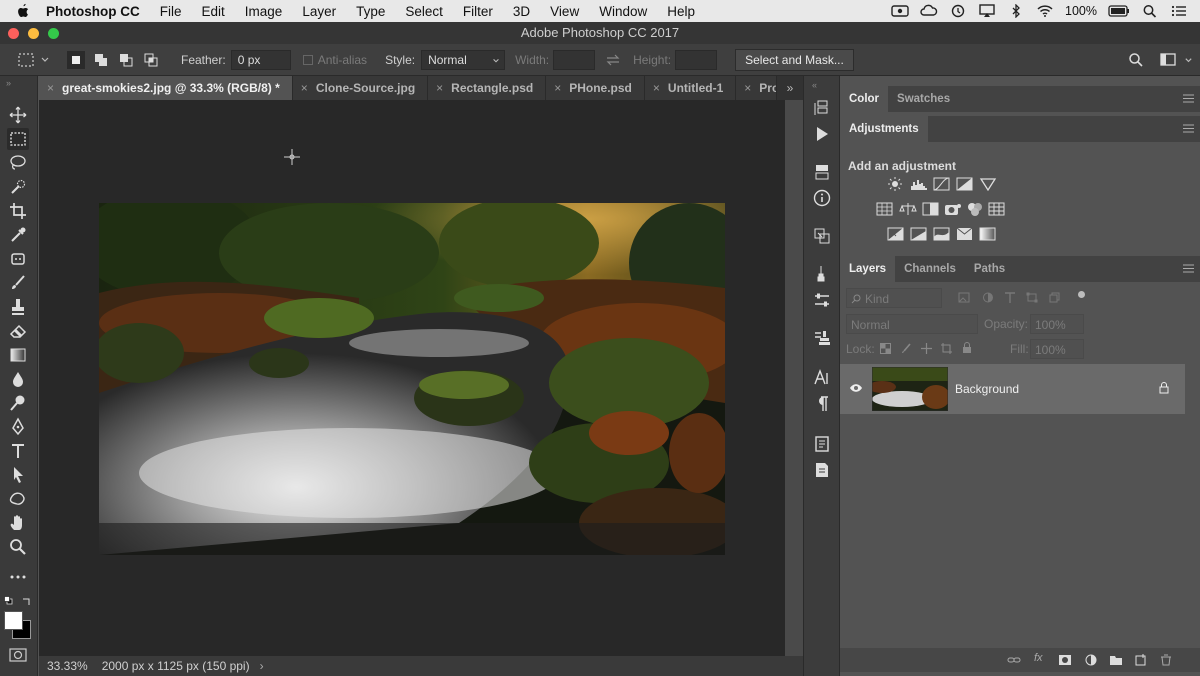 The width and height of the screenshot is (1200, 676). Describe the element at coordinates (988, 297) in the screenshot. I see `filter-adjustment-icon` at that location.